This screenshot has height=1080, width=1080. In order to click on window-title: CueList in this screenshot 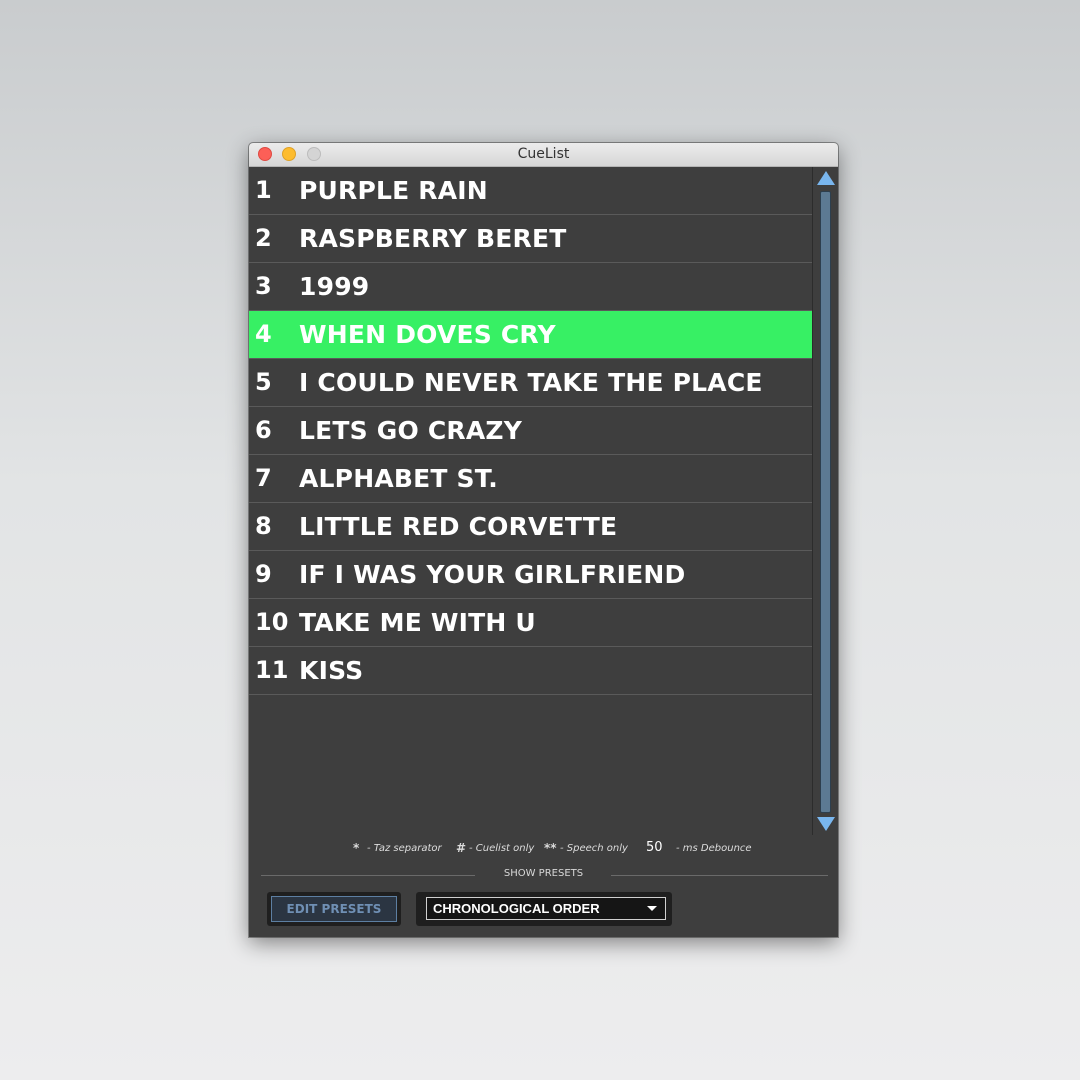, I will do `click(543, 154)`.